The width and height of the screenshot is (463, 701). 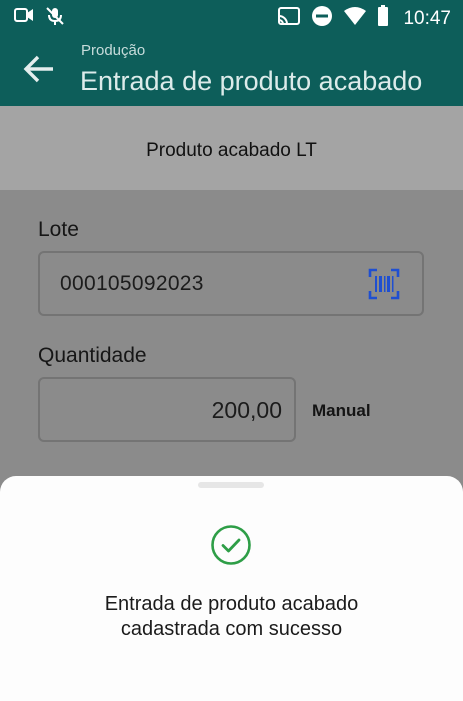 I want to click on battery-icon, so click(x=383, y=18).